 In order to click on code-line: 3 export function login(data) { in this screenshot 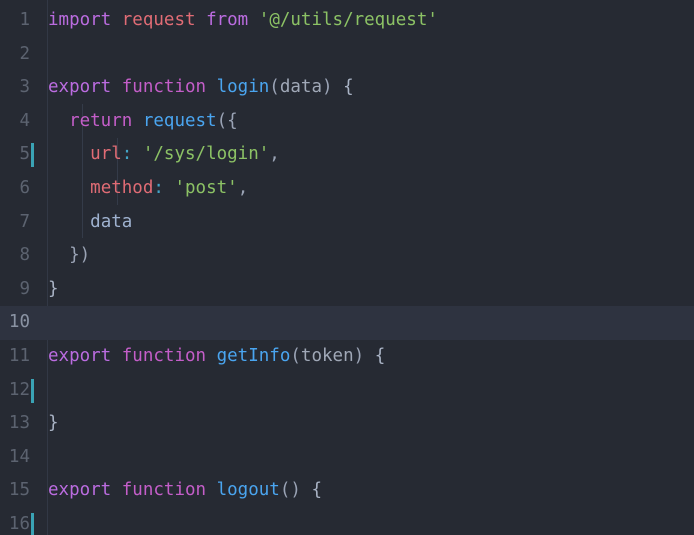, I will do `click(347, 88)`.